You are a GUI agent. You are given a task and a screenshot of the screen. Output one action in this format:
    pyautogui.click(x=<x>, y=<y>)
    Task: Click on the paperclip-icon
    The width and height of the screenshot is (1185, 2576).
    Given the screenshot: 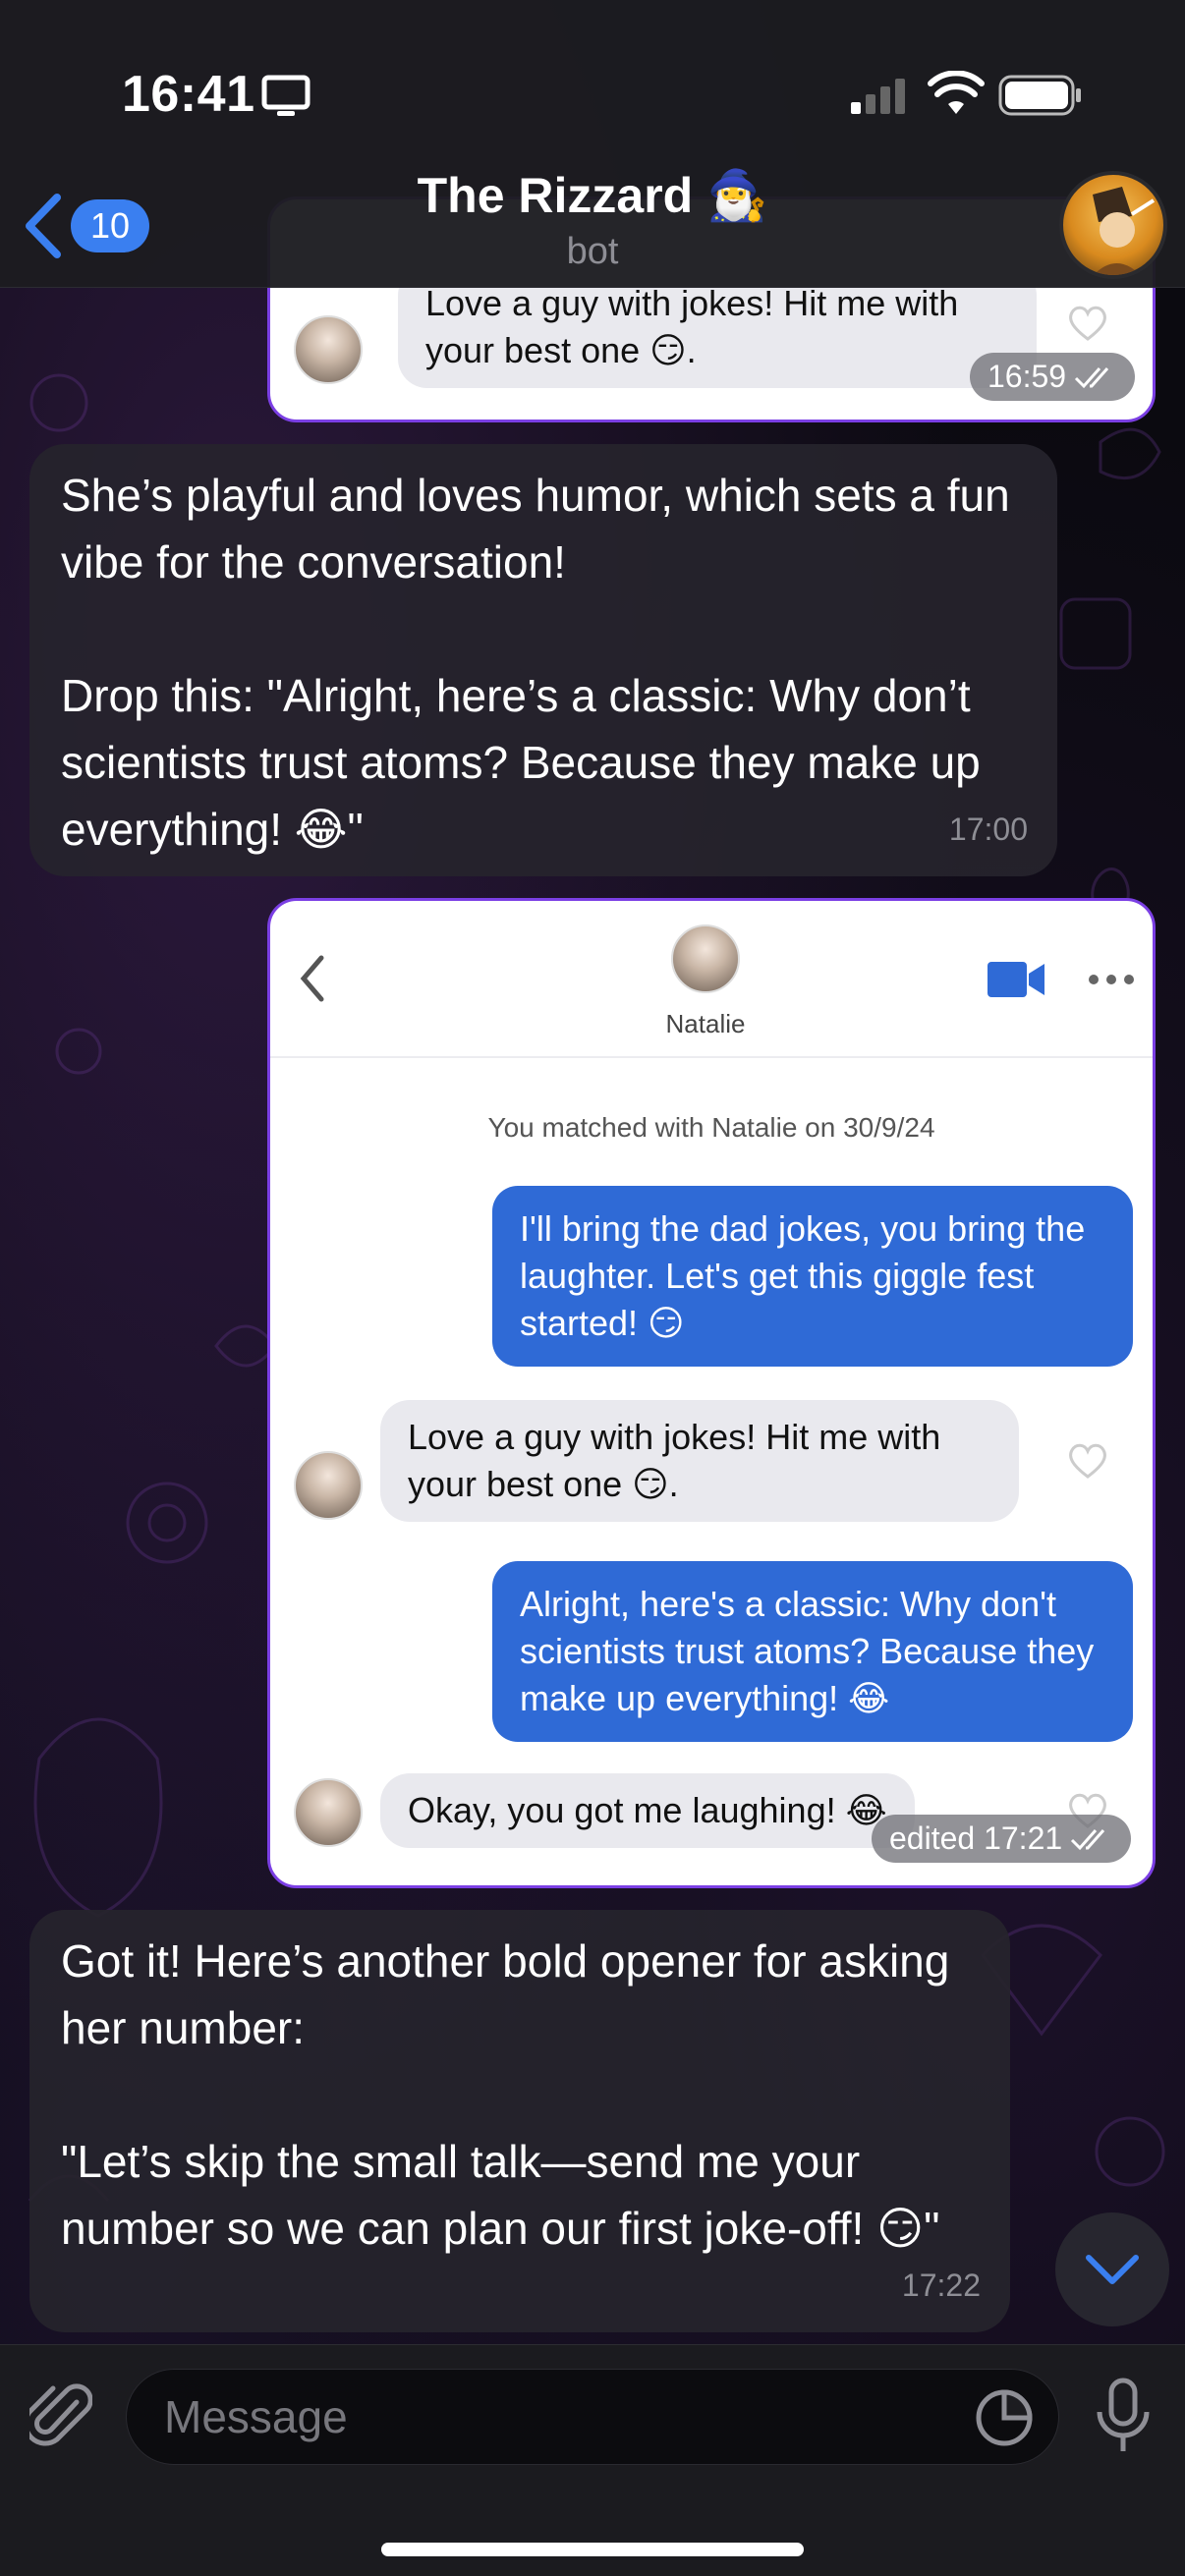 What is the action you would take?
    pyautogui.click(x=61, y=2414)
    